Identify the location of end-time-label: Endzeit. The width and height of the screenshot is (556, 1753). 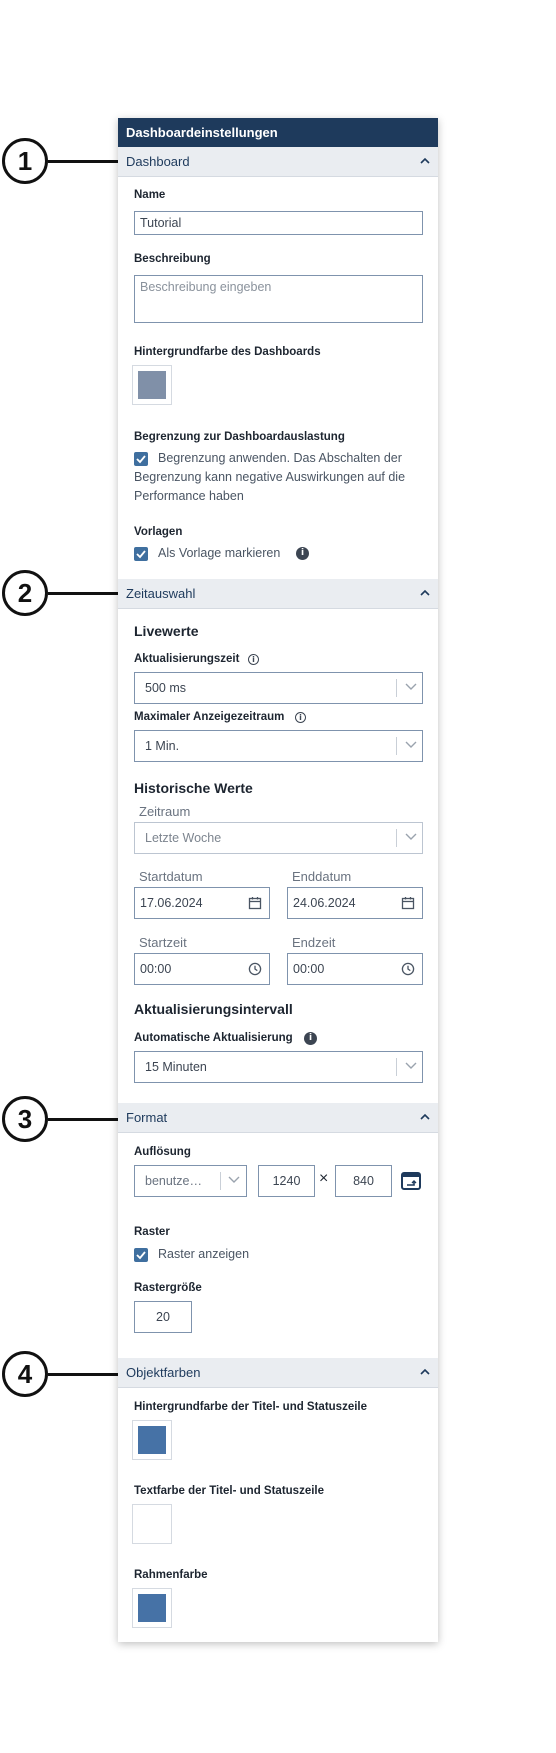
(314, 942).